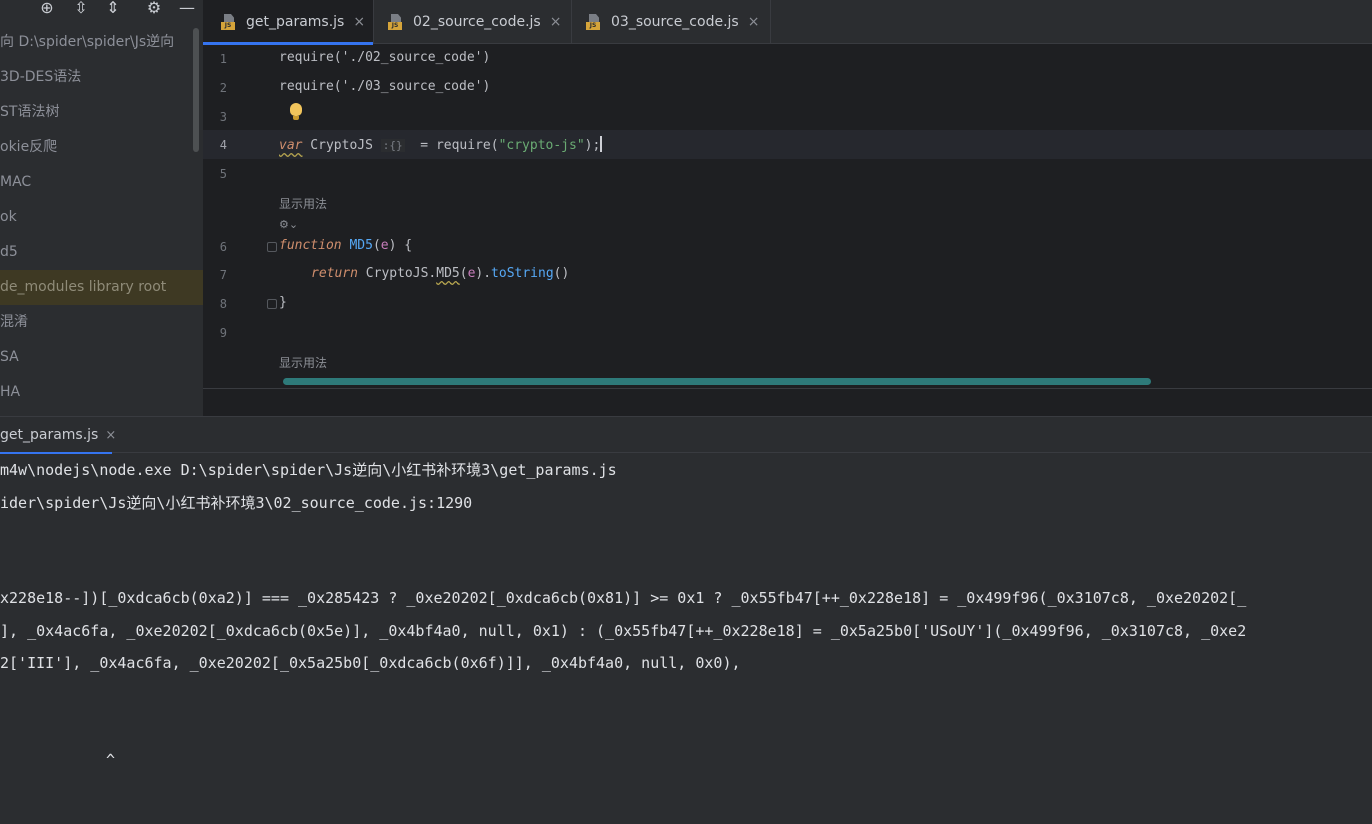  Describe the element at coordinates (223, 275) in the screenshot. I see `line-number: 7` at that location.